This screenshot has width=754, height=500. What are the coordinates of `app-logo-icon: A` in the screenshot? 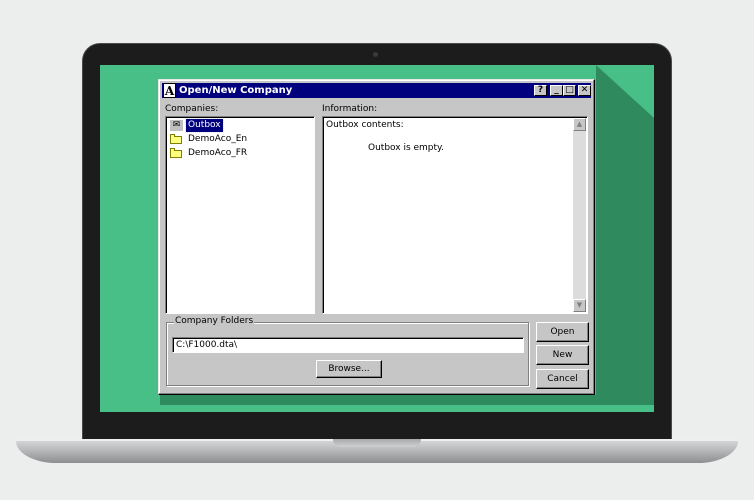 It's located at (169, 90).